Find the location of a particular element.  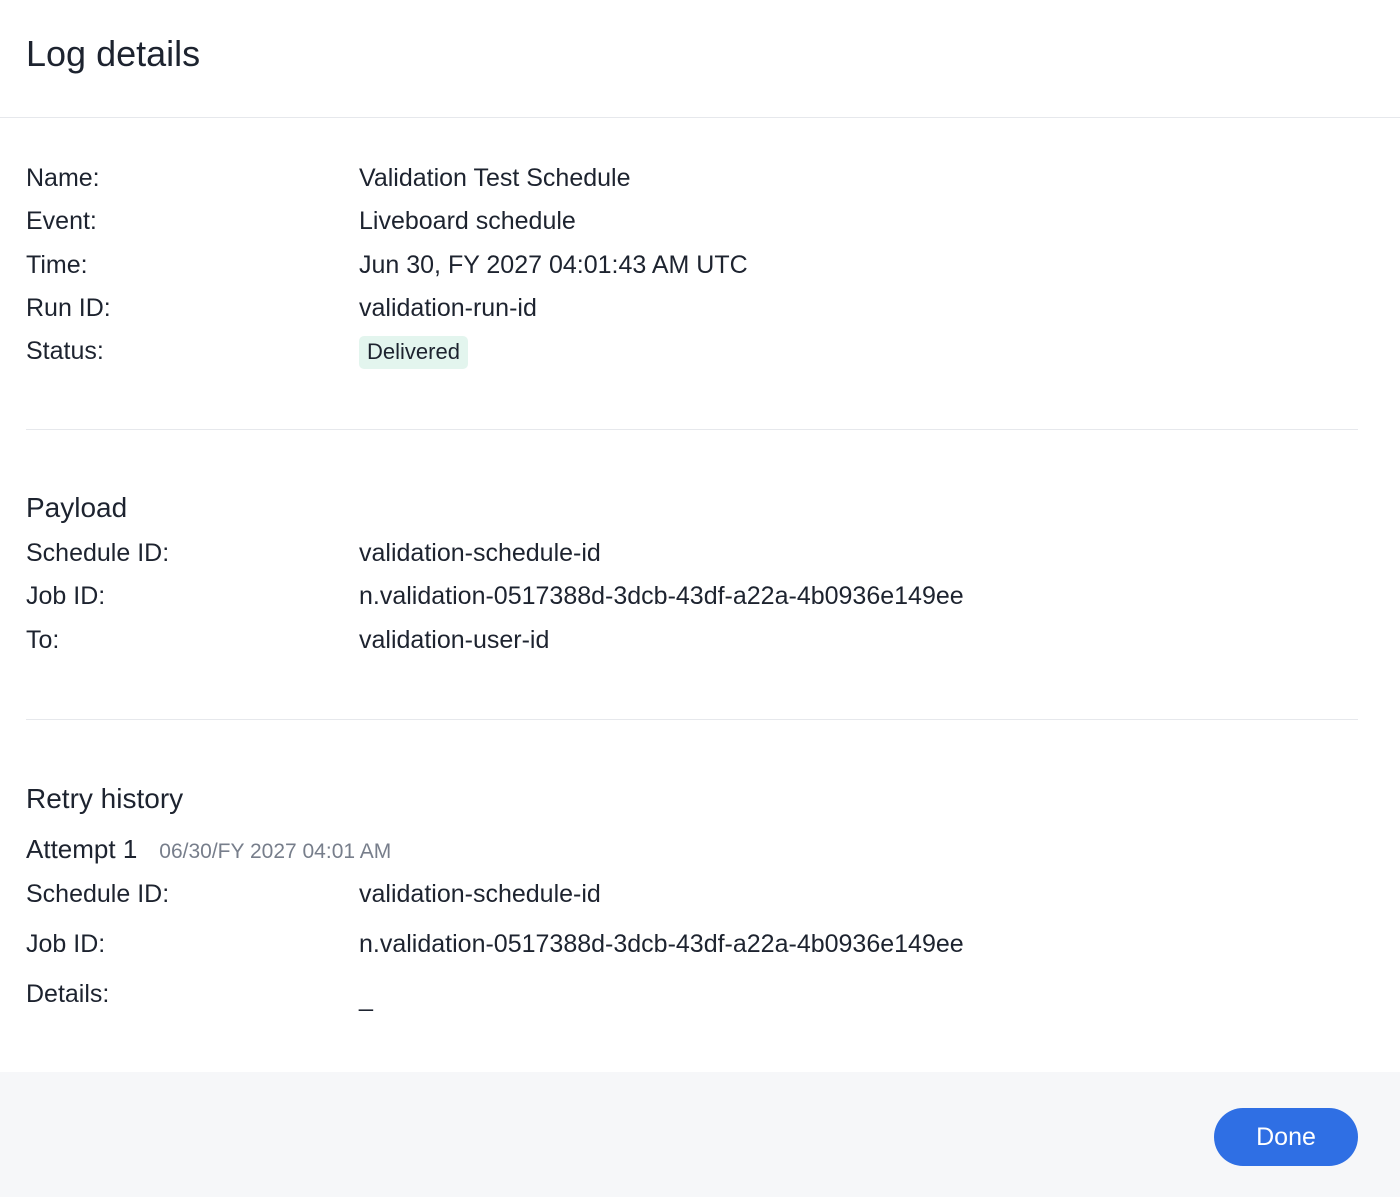

status-badge: Delivered is located at coordinates (413, 353).